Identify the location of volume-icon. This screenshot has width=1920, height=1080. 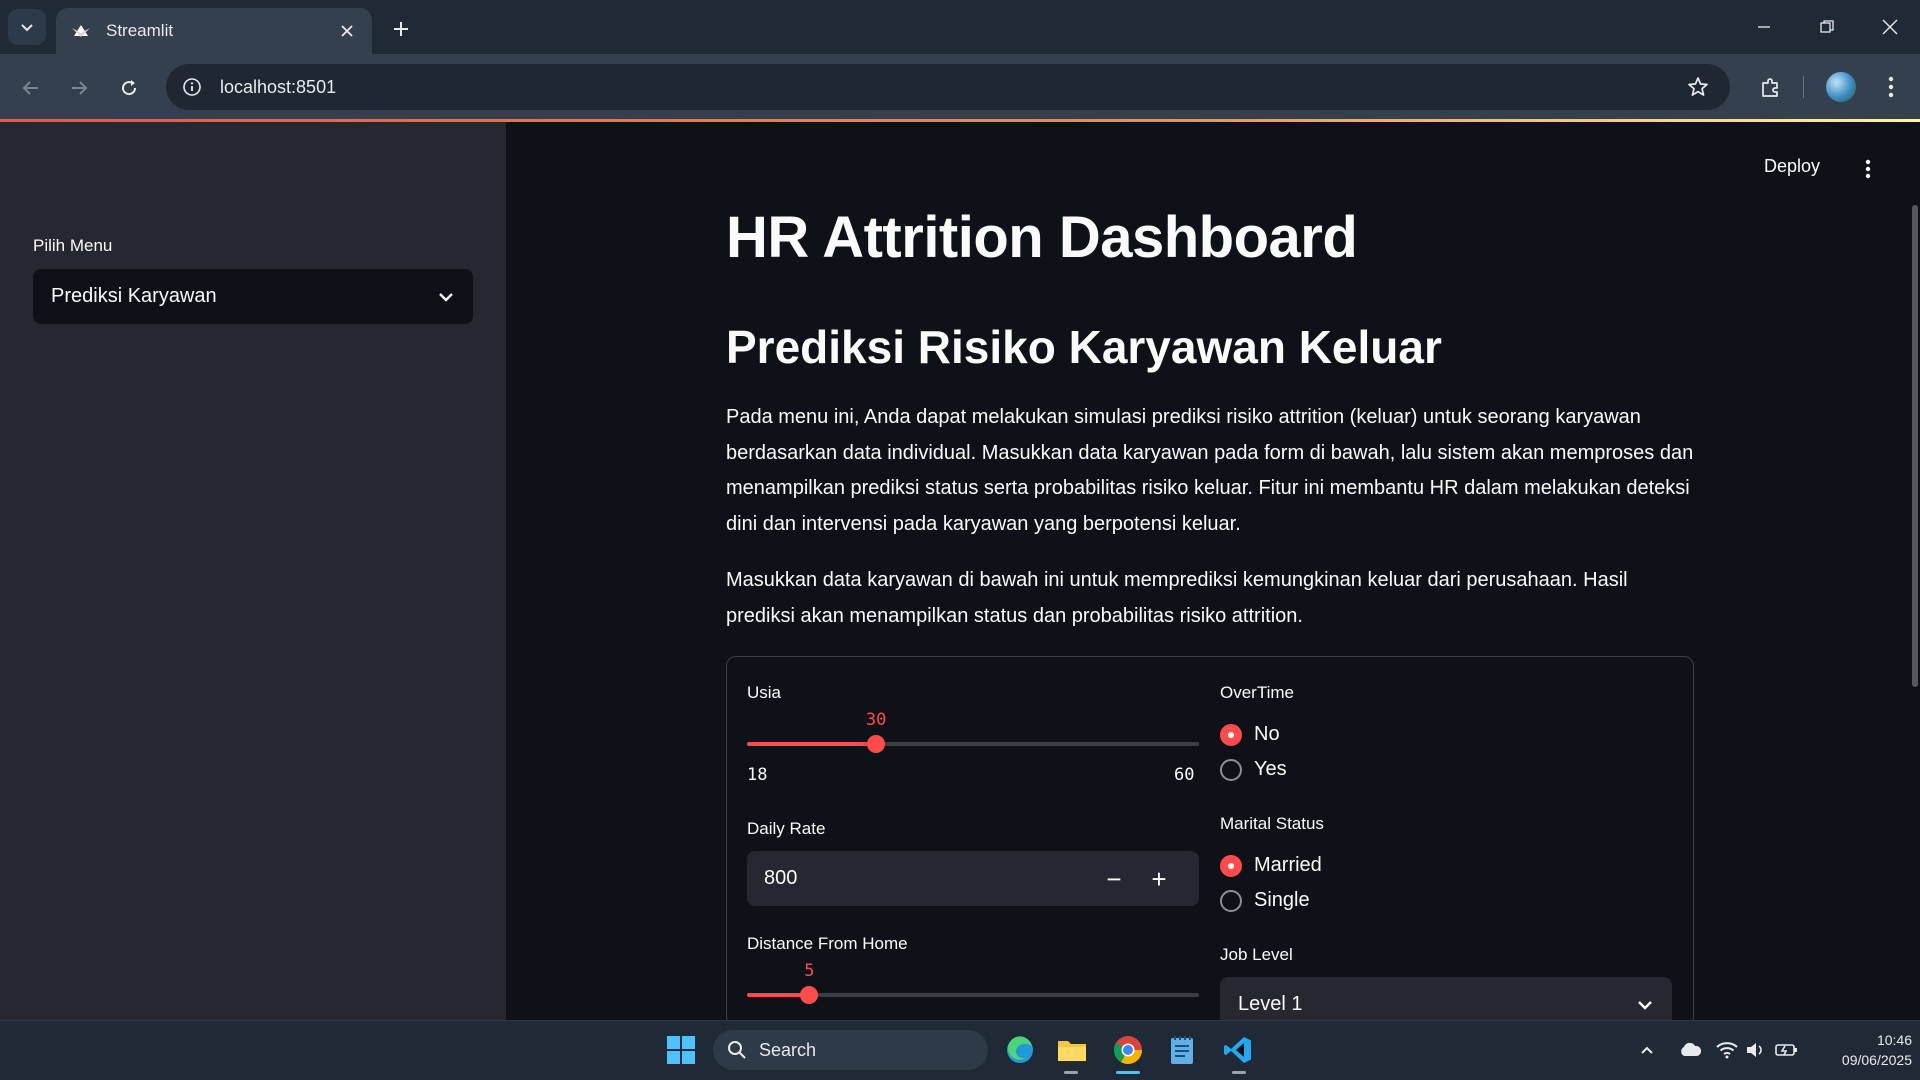
(1755, 1050).